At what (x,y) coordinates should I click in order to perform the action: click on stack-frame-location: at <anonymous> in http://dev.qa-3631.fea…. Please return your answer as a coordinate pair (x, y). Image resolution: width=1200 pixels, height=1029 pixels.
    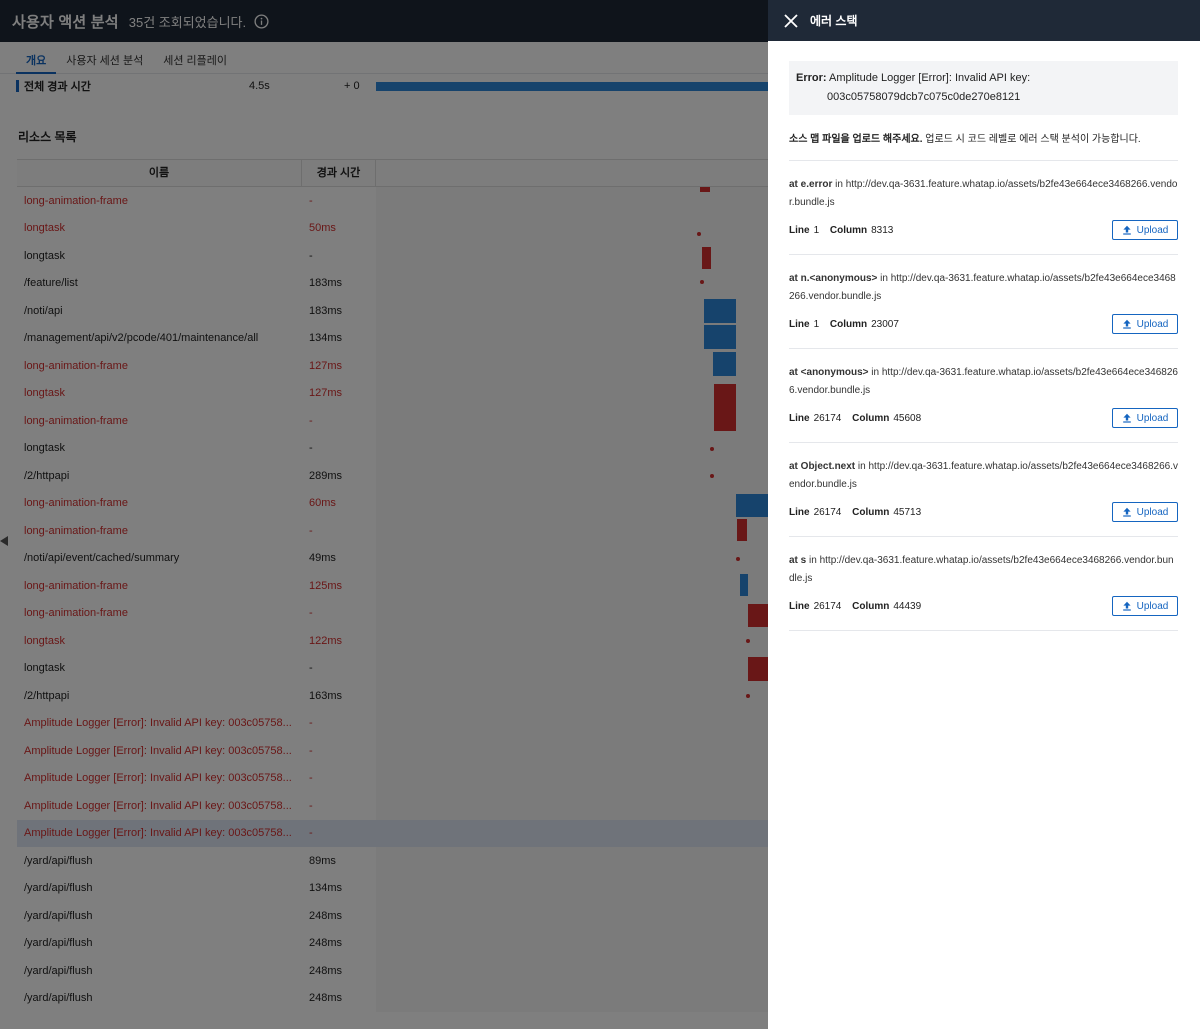
    Looking at the image, I should click on (983, 382).